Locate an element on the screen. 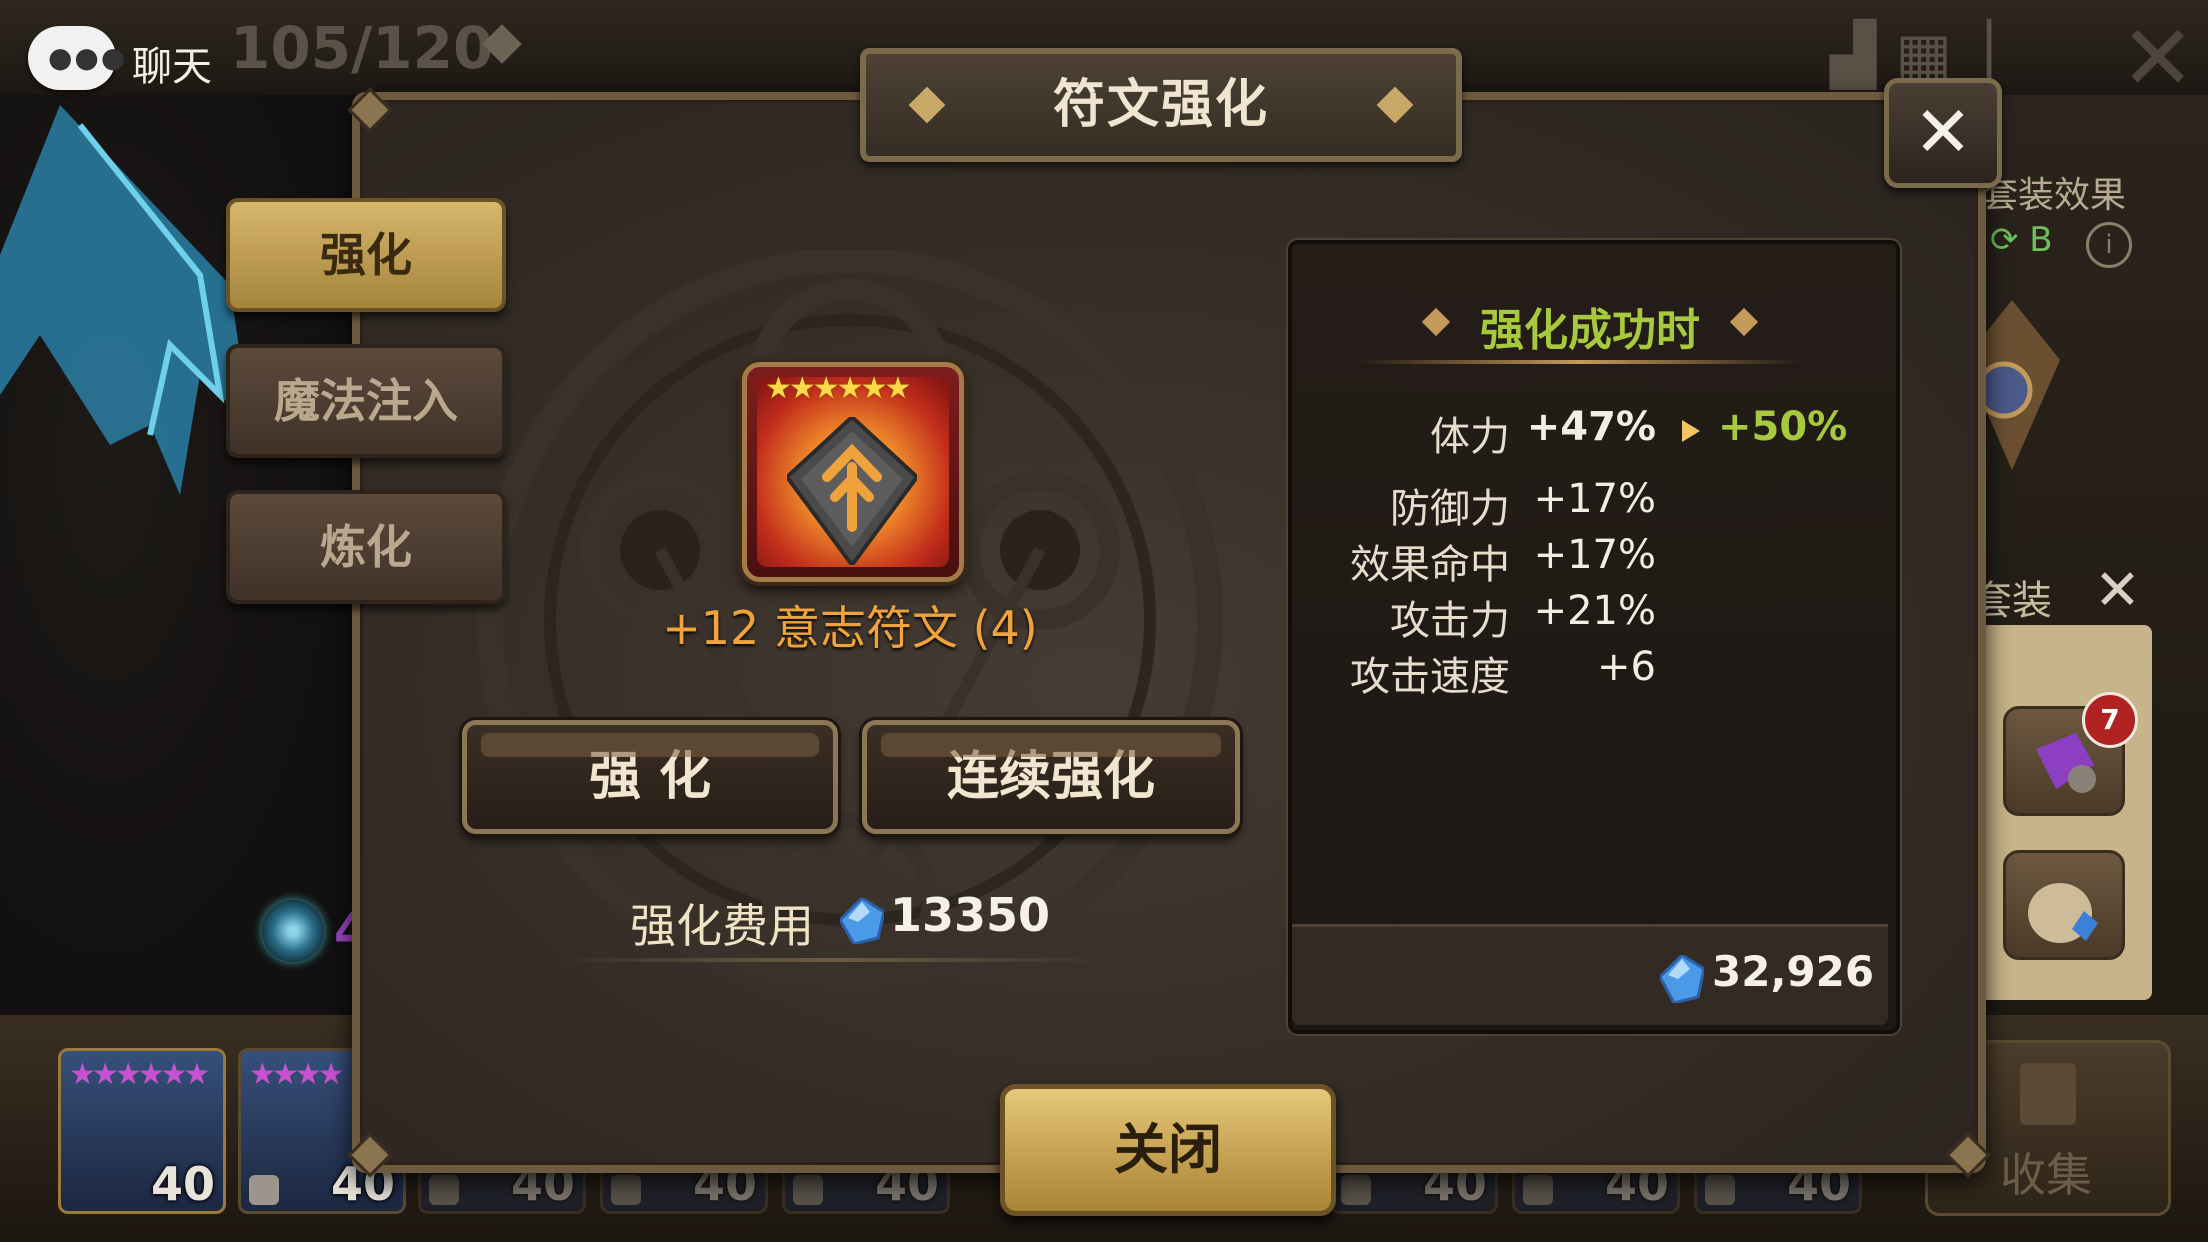 Image resolution: width=2208 pixels, height=1242 pixels. modal-title: 符文强化 is located at coordinates (1160, 105).